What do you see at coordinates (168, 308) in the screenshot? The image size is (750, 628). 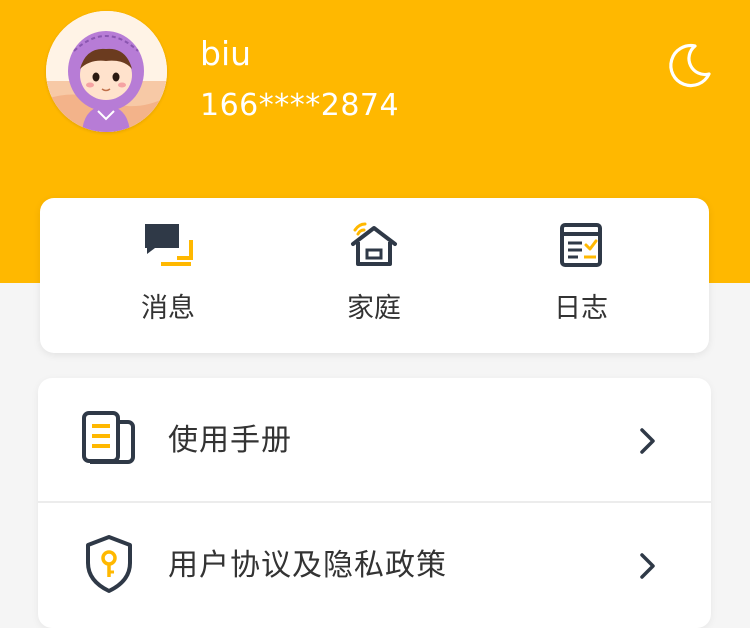 I see `quick-action-label: 消息` at bounding box center [168, 308].